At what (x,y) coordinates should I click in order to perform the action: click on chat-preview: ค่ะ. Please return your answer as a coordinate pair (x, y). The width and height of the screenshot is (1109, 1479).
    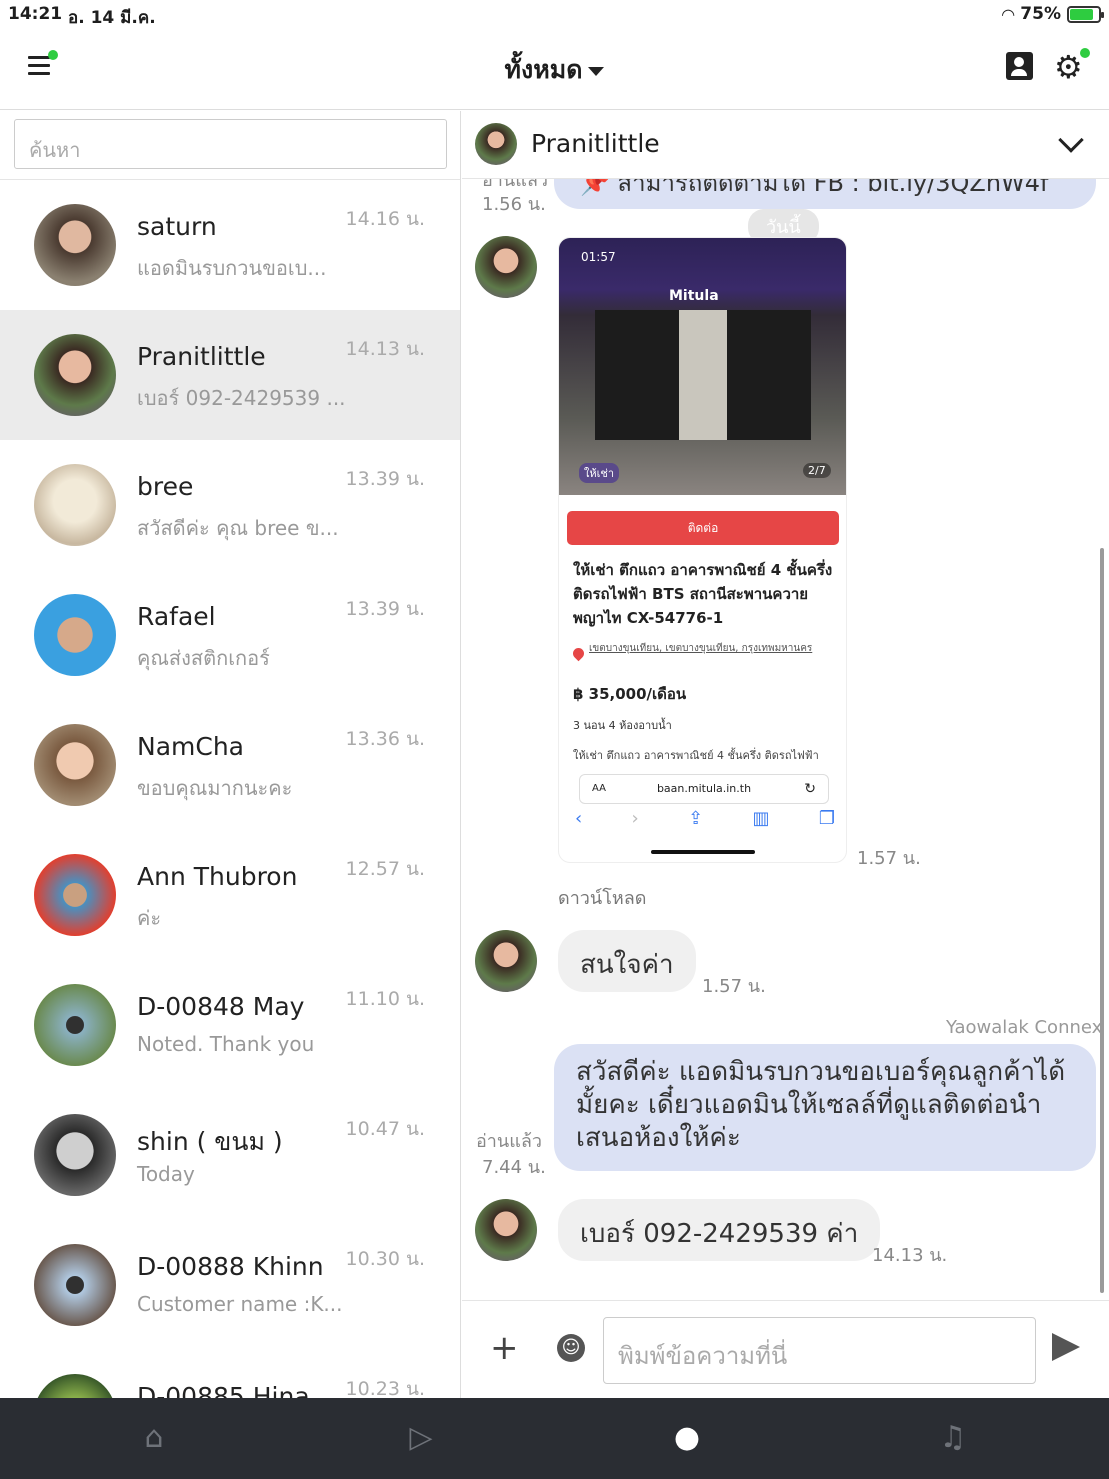
    Looking at the image, I should click on (149, 918).